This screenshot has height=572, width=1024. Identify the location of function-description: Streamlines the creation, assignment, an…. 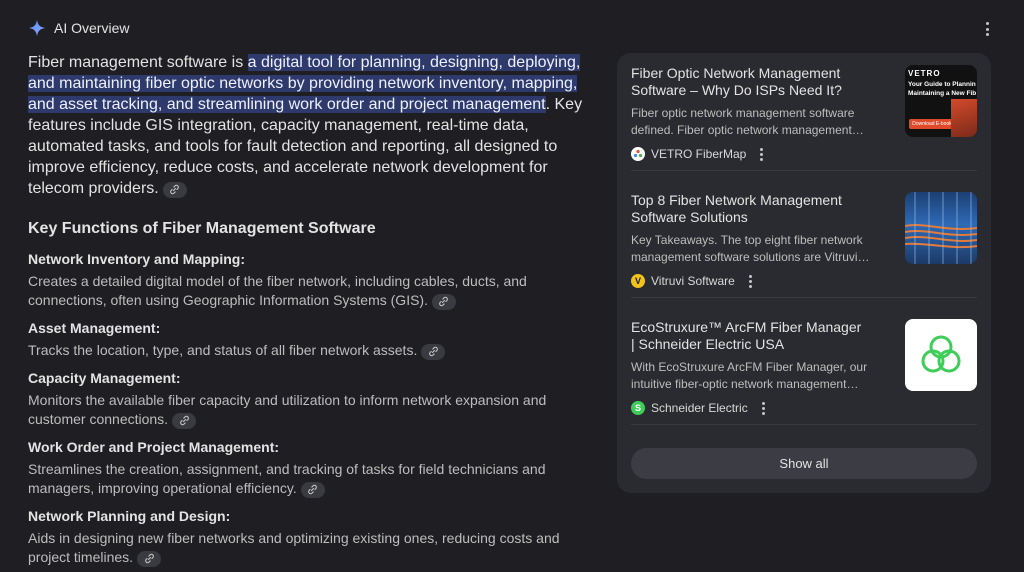
(308, 479).